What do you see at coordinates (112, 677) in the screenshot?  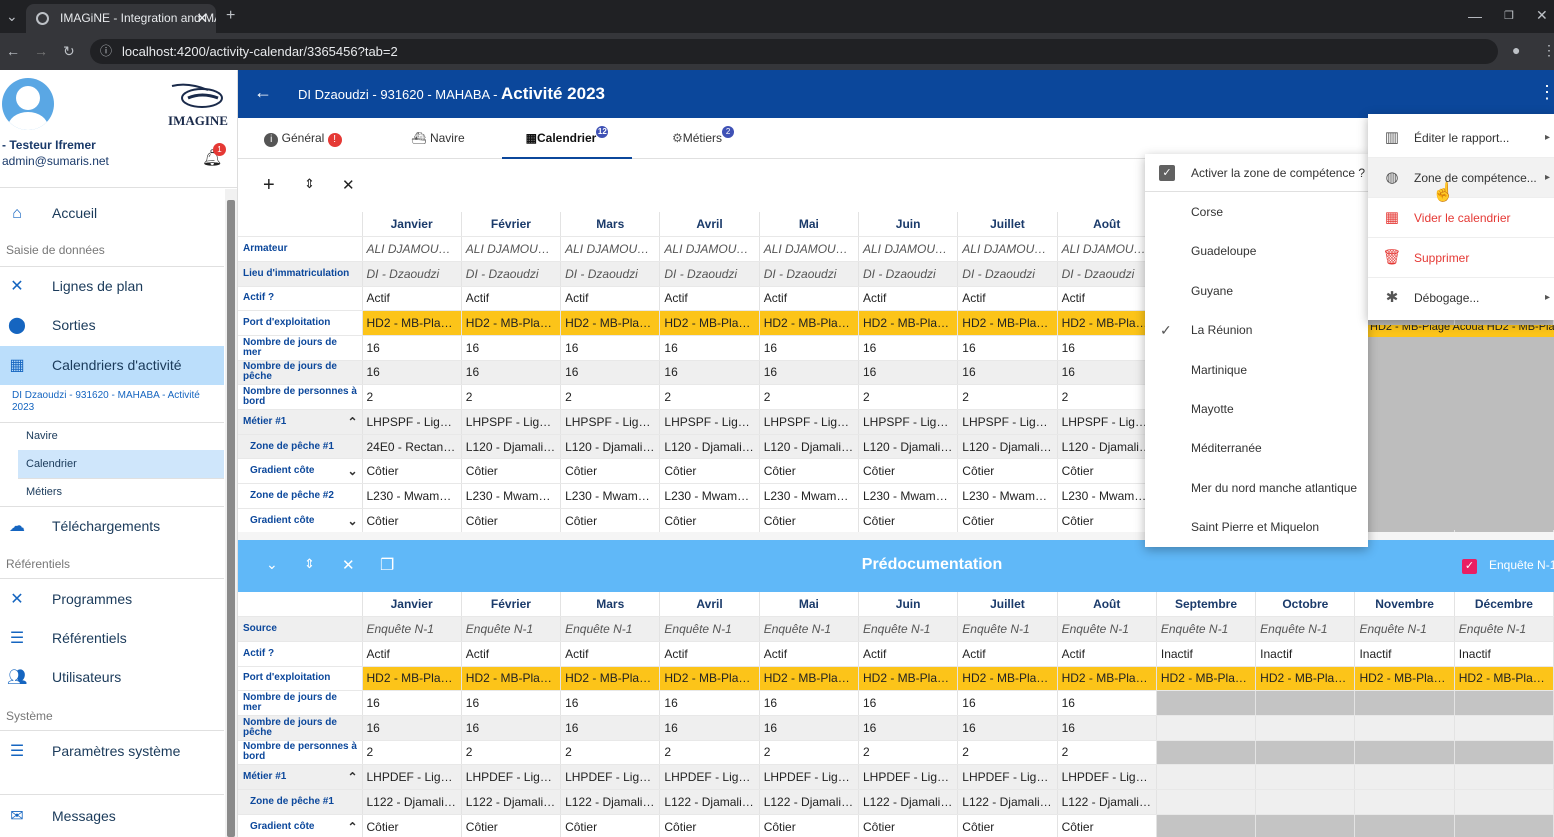 I see `nav-utilisateurs: 👥︎ Utilisateurs` at bounding box center [112, 677].